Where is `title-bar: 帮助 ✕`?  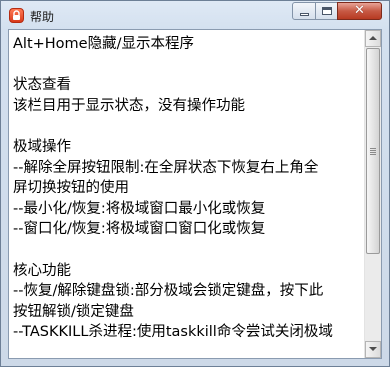 title-bar: 帮助 ✕ is located at coordinates (195, 15).